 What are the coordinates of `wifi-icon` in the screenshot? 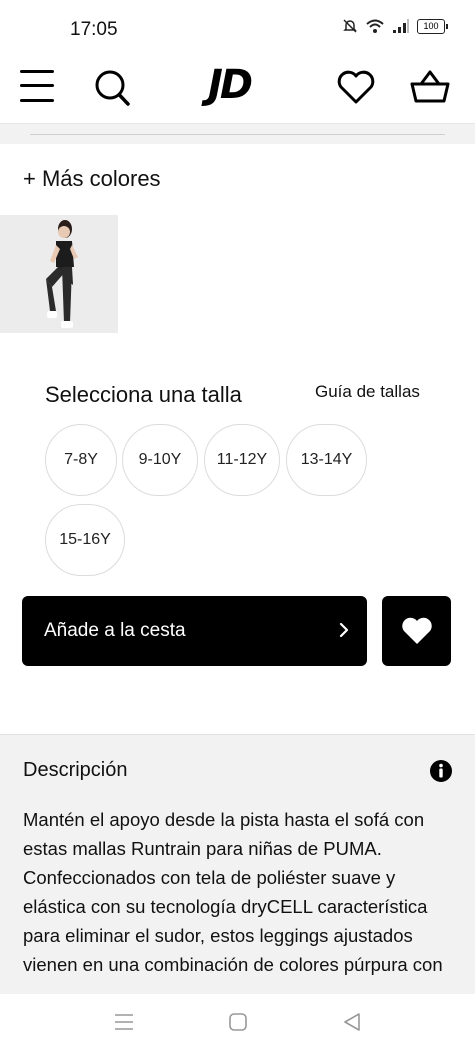 It's located at (375, 26).